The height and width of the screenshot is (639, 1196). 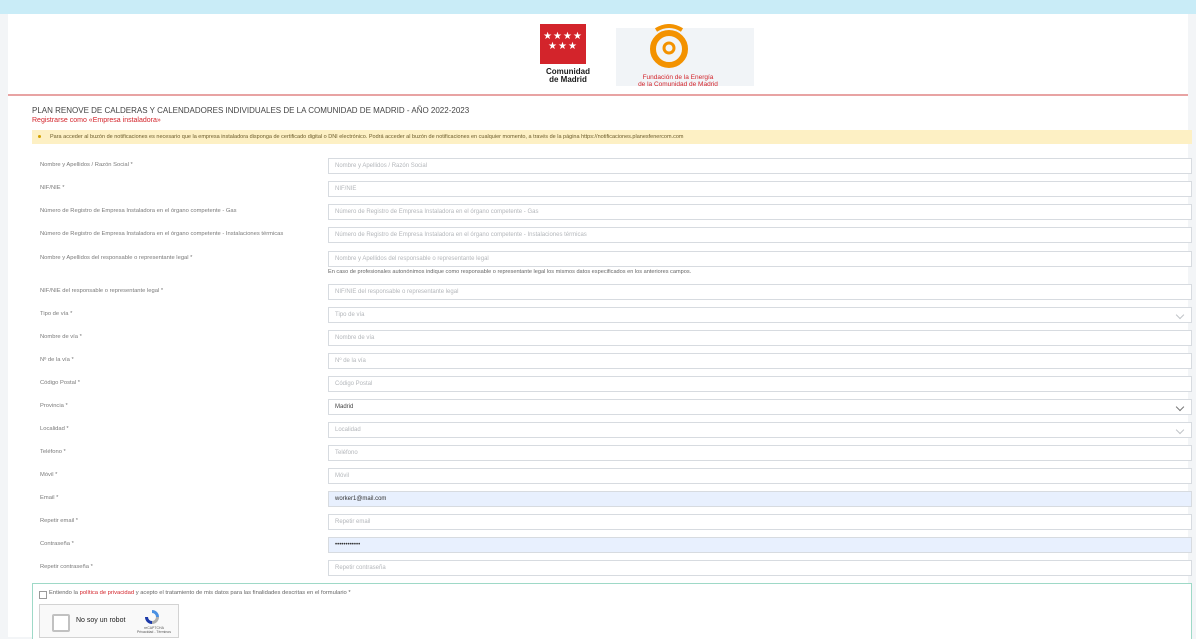 I want to click on privacy-checkbox, so click(x=43, y=595).